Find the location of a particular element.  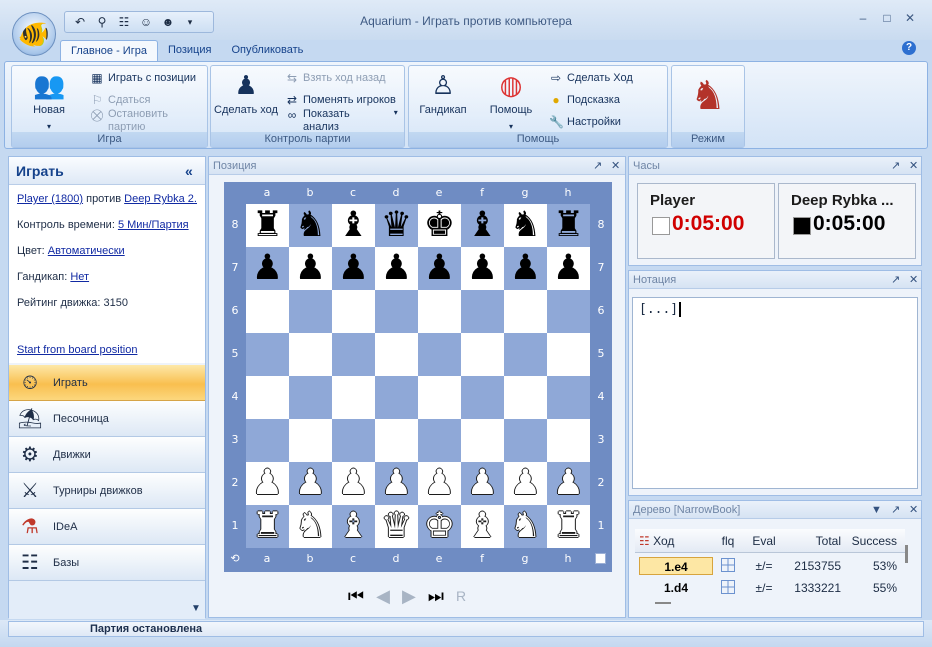

square-g8: ♞ is located at coordinates (525, 225).